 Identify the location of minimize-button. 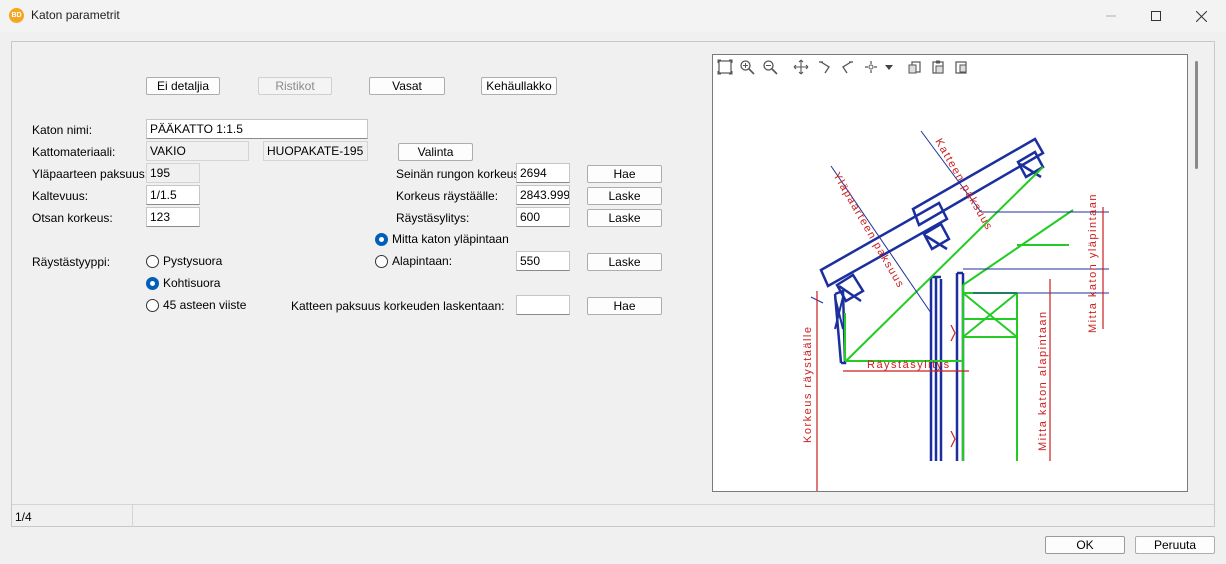
(1111, 16).